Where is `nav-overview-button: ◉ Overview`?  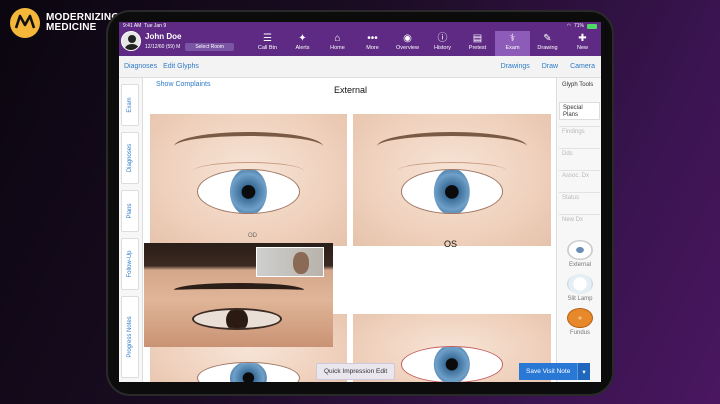
nav-overview-button: ◉ Overview is located at coordinates (407, 43).